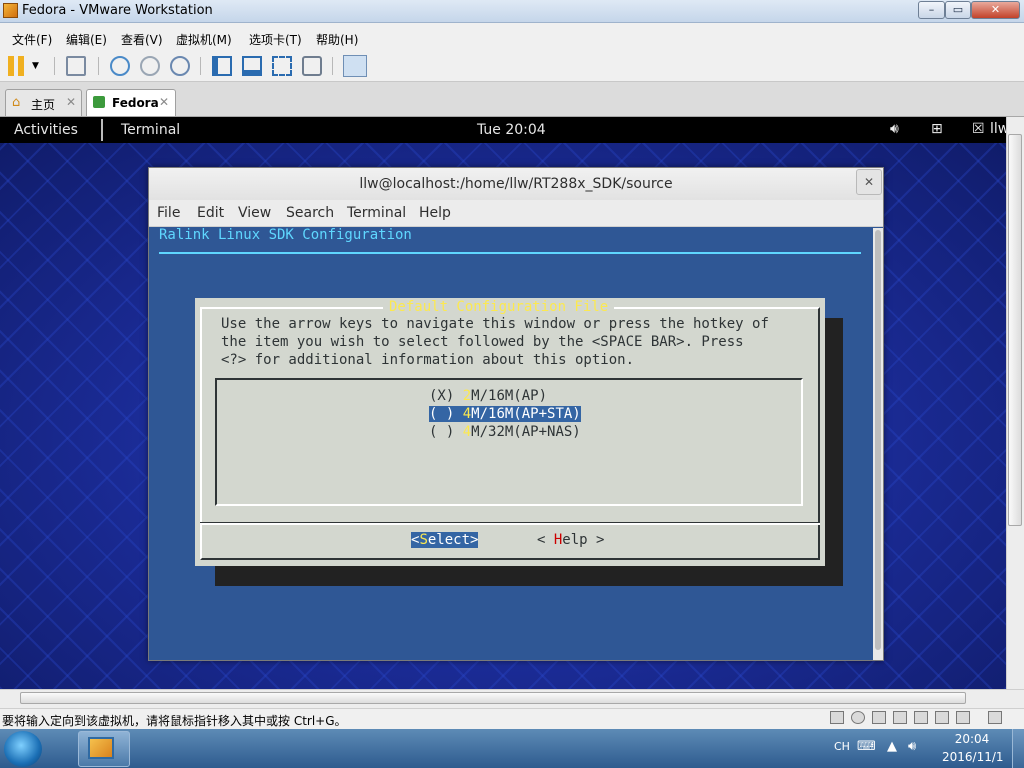  Describe the element at coordinates (76, 66) in the screenshot. I see `send-keys-icon` at that location.